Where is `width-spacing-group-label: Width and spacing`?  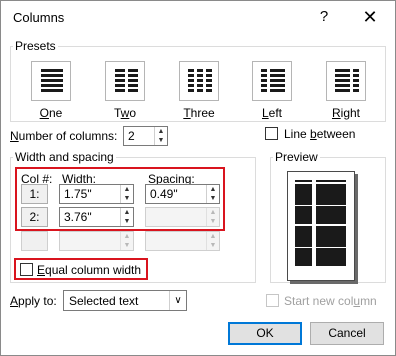 width-spacing-group-label: Width and spacing is located at coordinates (64, 157).